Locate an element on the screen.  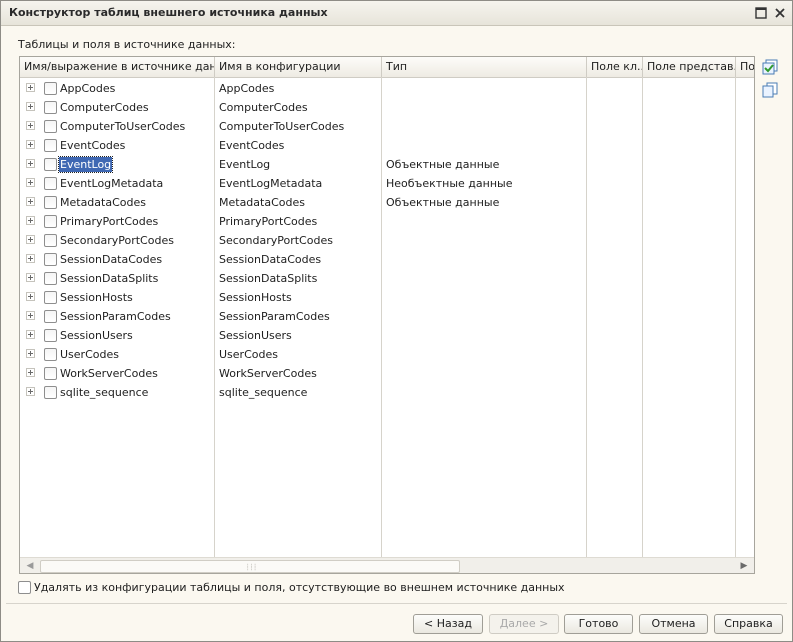
config-name-cell: MetadataCodes is located at coordinates (262, 202).